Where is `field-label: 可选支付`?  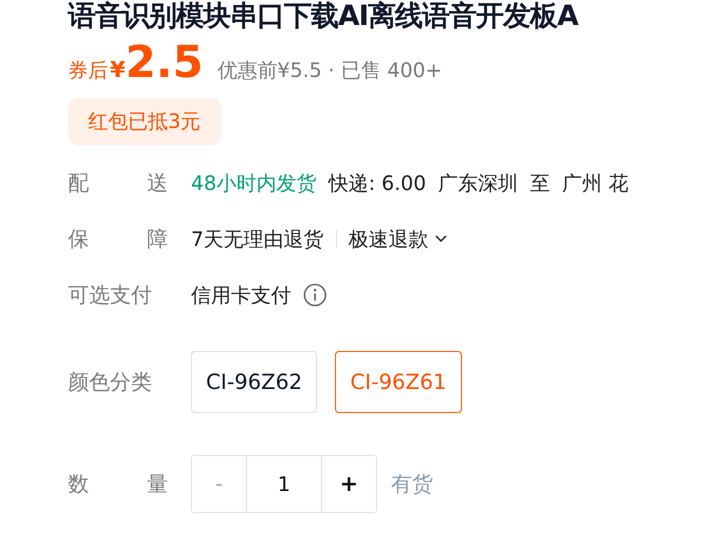
field-label: 可选支付 is located at coordinates (110, 295).